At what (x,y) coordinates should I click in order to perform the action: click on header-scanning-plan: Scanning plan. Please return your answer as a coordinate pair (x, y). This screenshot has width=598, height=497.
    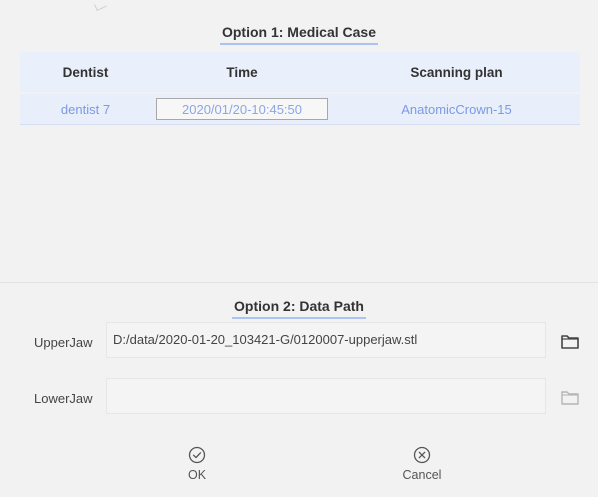
    Looking at the image, I should click on (456, 72).